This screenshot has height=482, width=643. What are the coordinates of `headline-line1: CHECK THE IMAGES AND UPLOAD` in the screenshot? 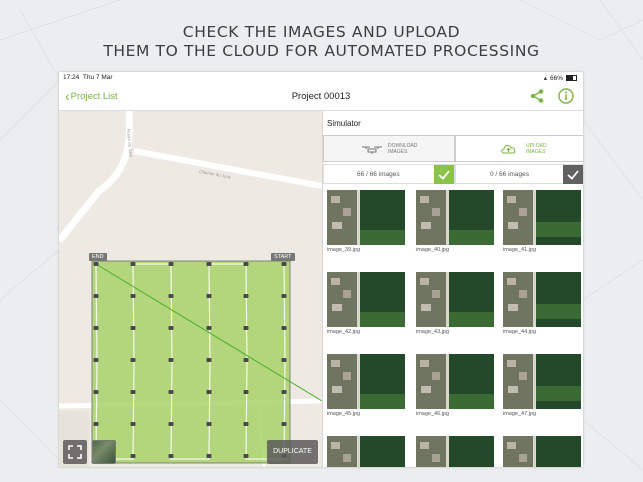 It's located at (321, 32).